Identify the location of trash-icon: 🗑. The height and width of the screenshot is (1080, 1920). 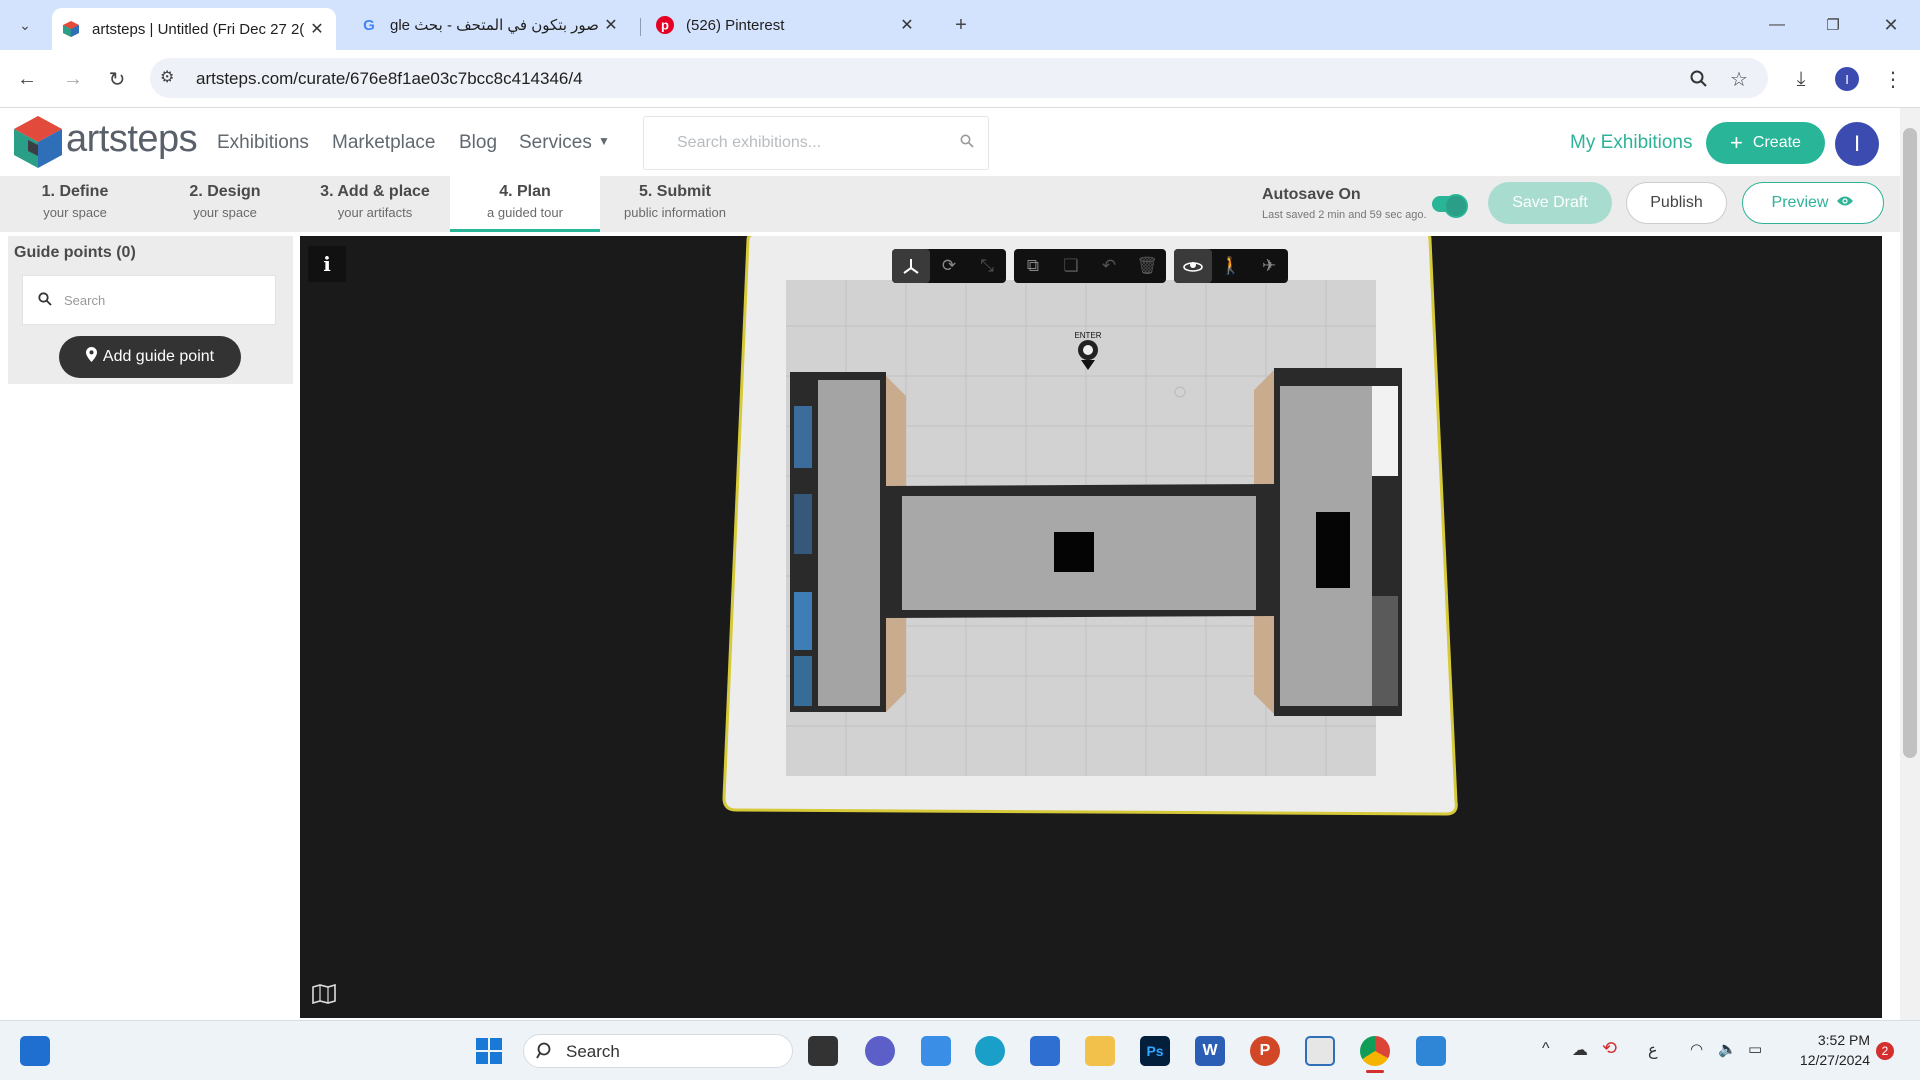
(1147, 266).